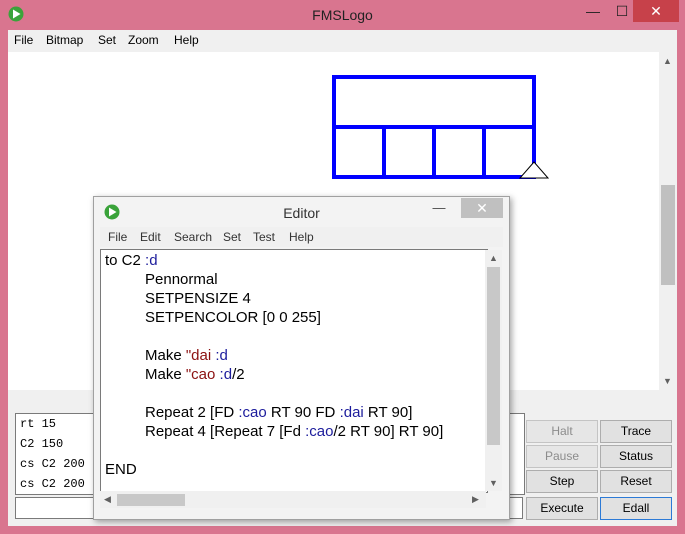 This screenshot has height=534, width=685. Describe the element at coordinates (493, 483) in the screenshot. I see `editor-scroll-down-icon: ▼` at that location.